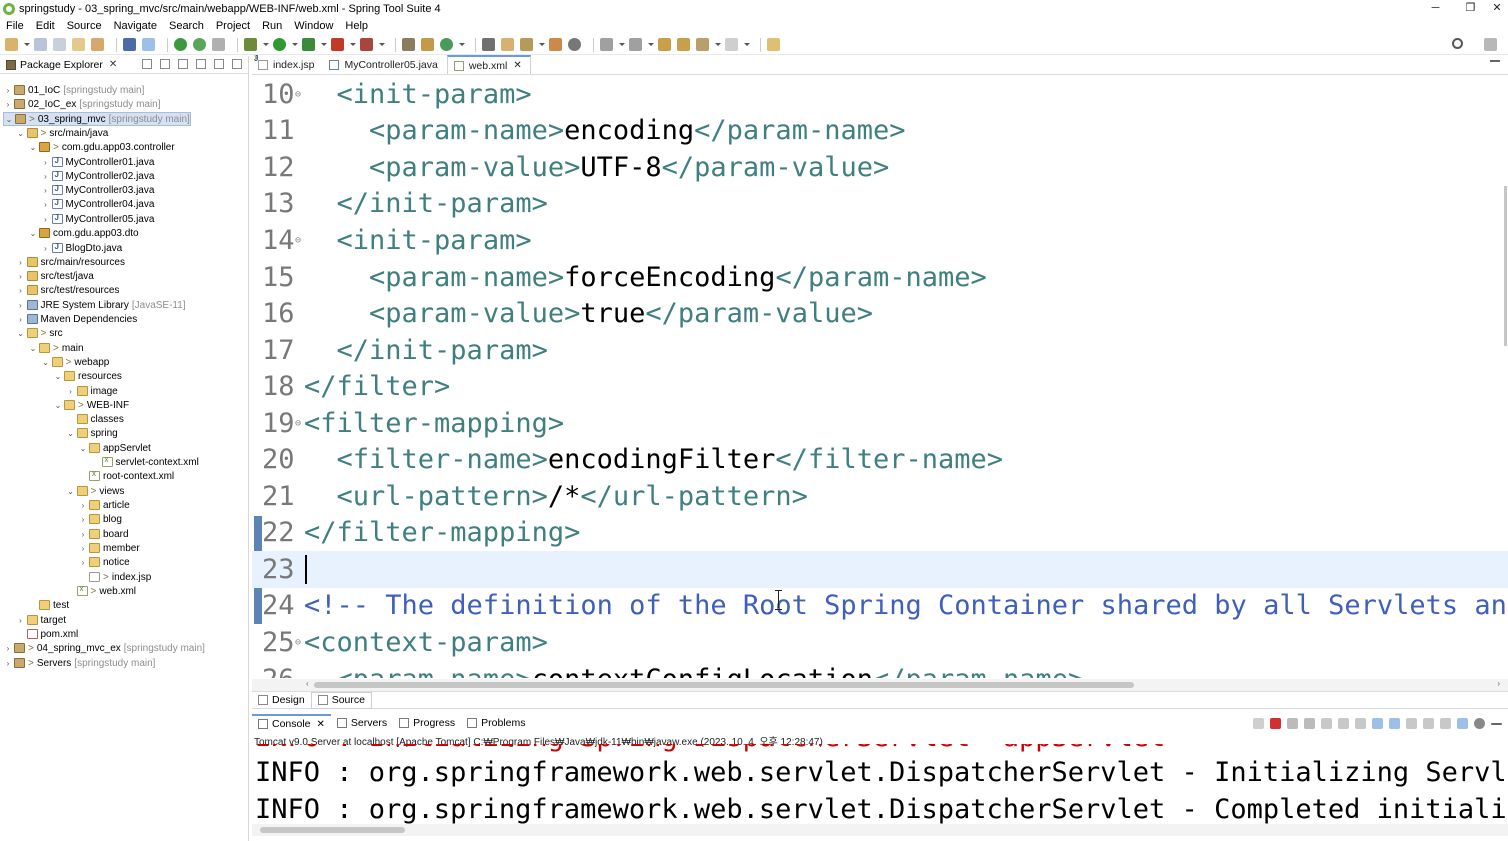 Image resolution: width=1508 pixels, height=841 pixels. I want to click on tree-item: › >04_spring_mvc_ex [springstudy main], so click(104, 648).